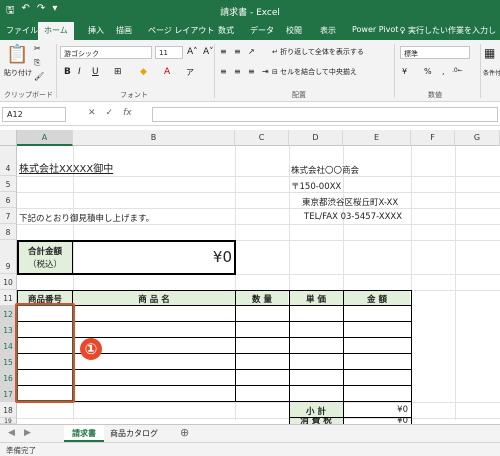 Image resolution: width=500 pixels, height=456 pixels. What do you see at coordinates (262, 30) in the screenshot?
I see `tab-data: データ` at bounding box center [262, 30].